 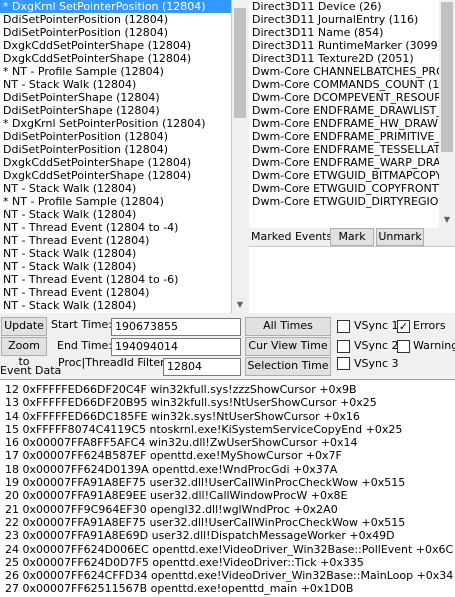 What do you see at coordinates (403, 346) in the screenshot?
I see `warnings-checkbox` at bounding box center [403, 346].